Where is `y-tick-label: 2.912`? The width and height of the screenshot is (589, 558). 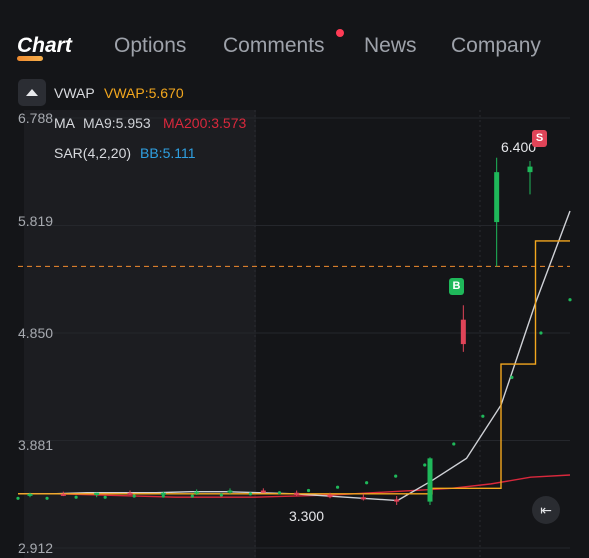
y-tick-label: 2.912 is located at coordinates (36, 548).